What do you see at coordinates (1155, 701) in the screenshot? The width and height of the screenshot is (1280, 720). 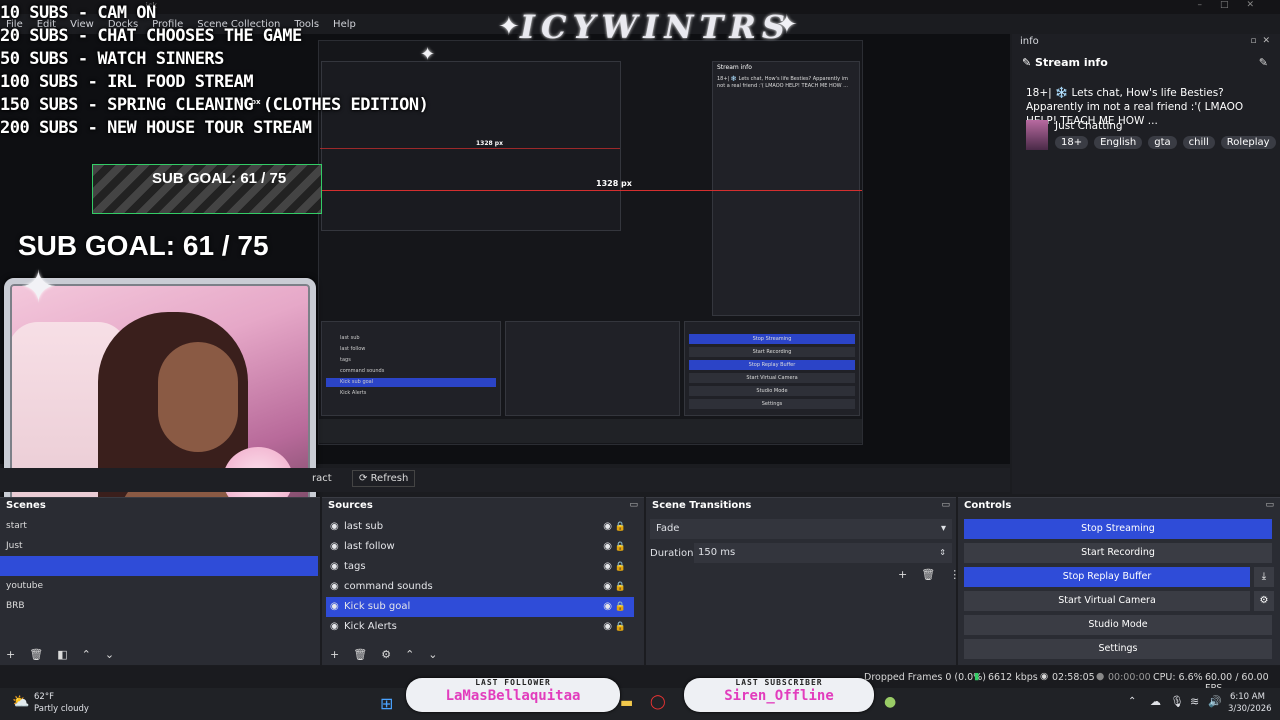 I see `cloud-icon: ☁` at bounding box center [1155, 701].